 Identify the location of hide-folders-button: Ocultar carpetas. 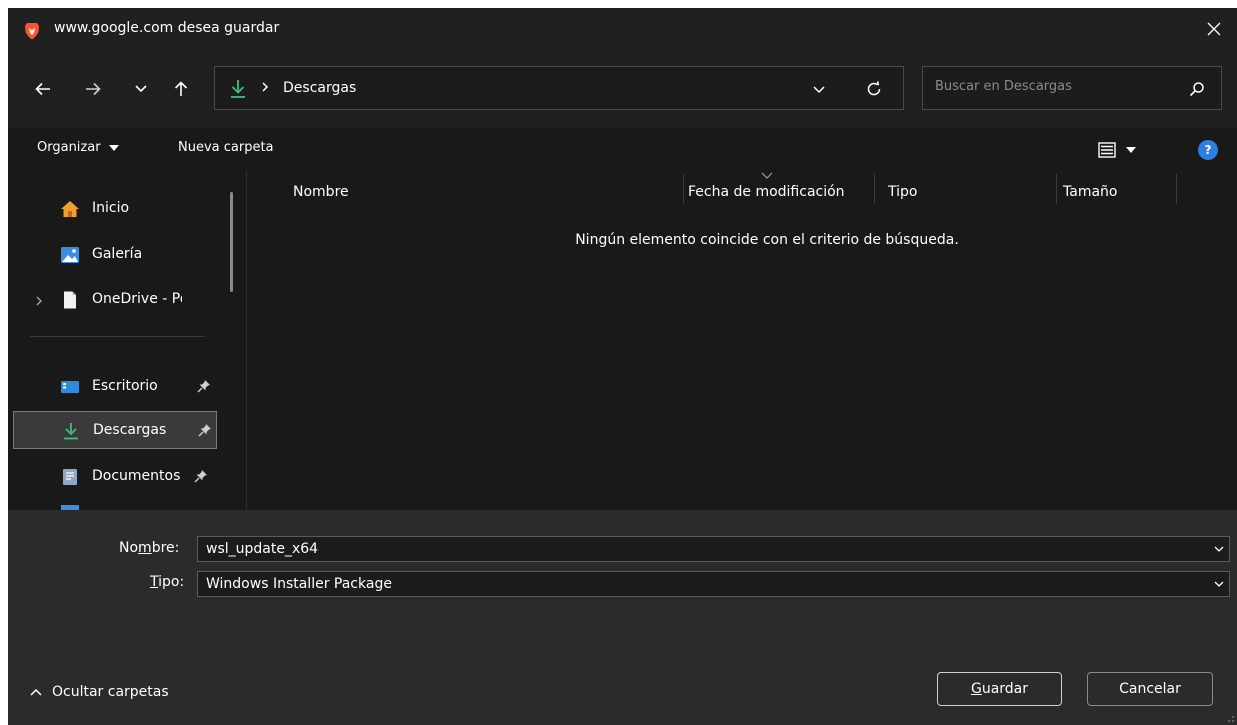
(99, 692).